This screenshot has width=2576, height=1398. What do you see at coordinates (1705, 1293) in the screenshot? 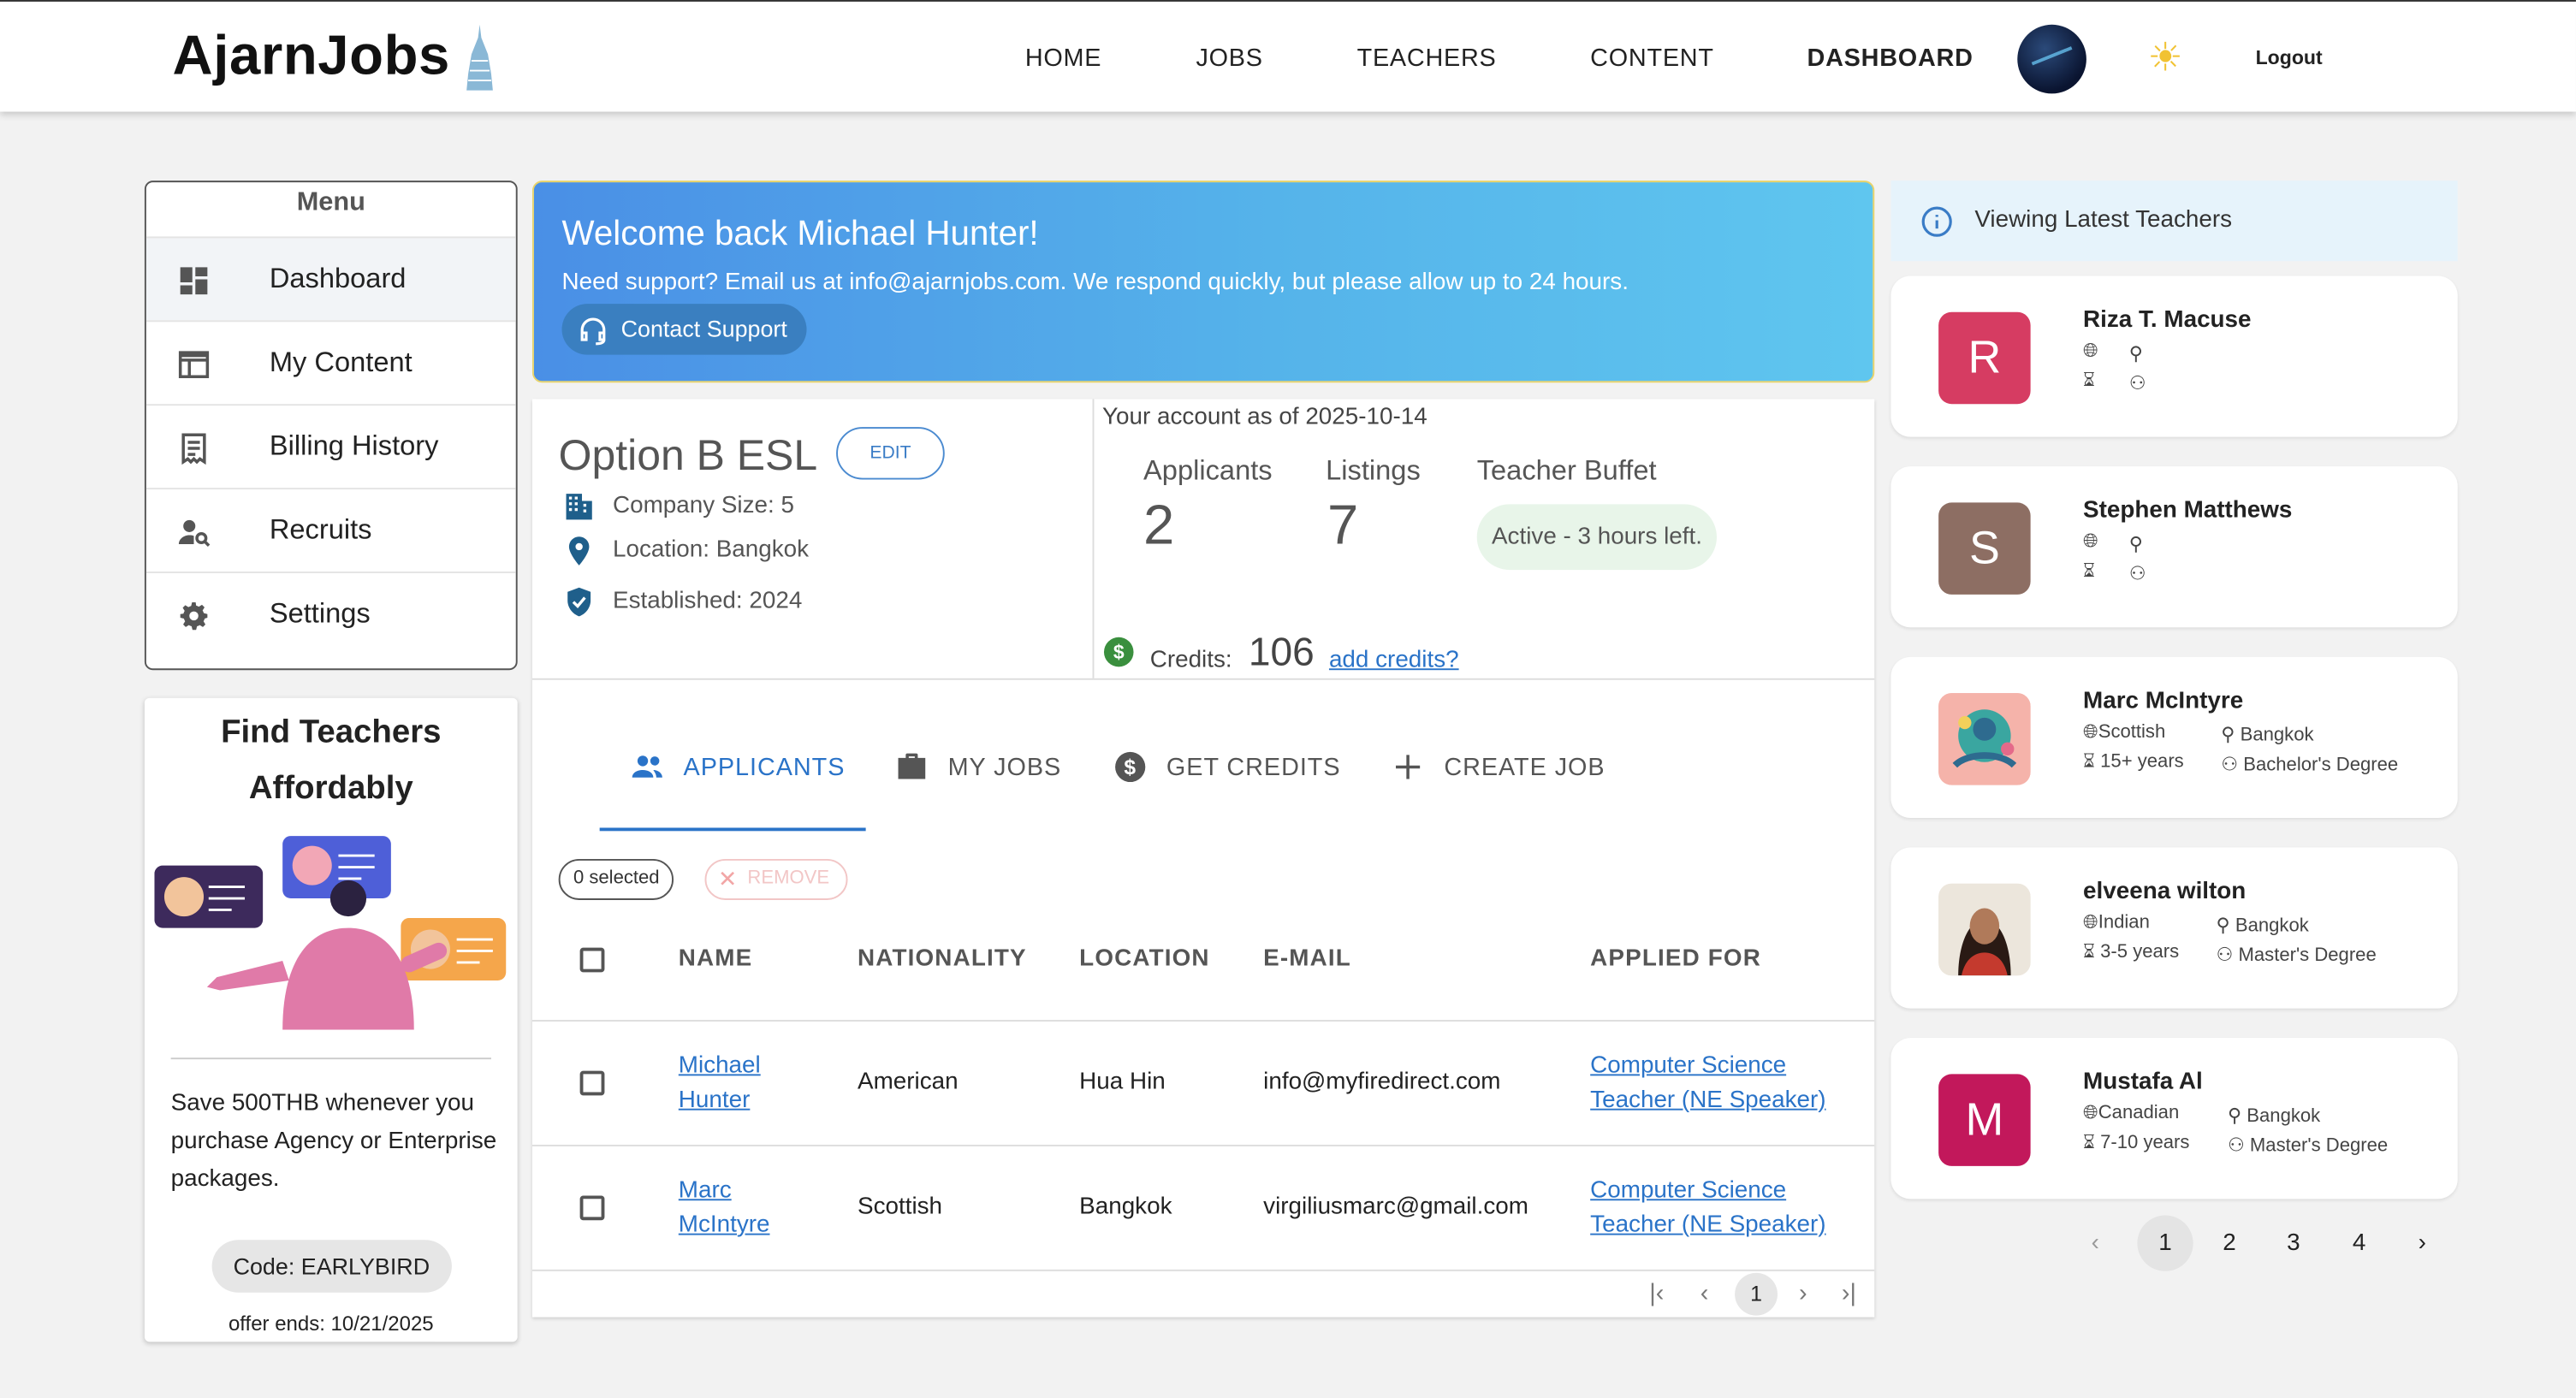
I see `prev-page-icon: ‹` at bounding box center [1705, 1293].